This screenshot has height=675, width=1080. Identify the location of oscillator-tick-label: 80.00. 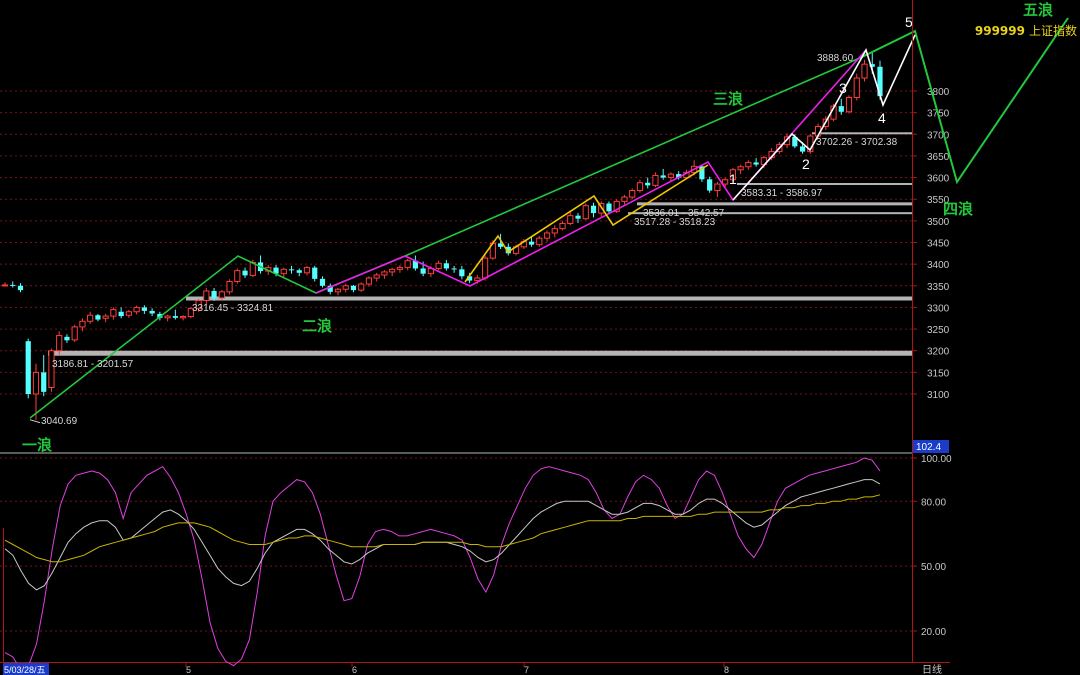
(933, 502).